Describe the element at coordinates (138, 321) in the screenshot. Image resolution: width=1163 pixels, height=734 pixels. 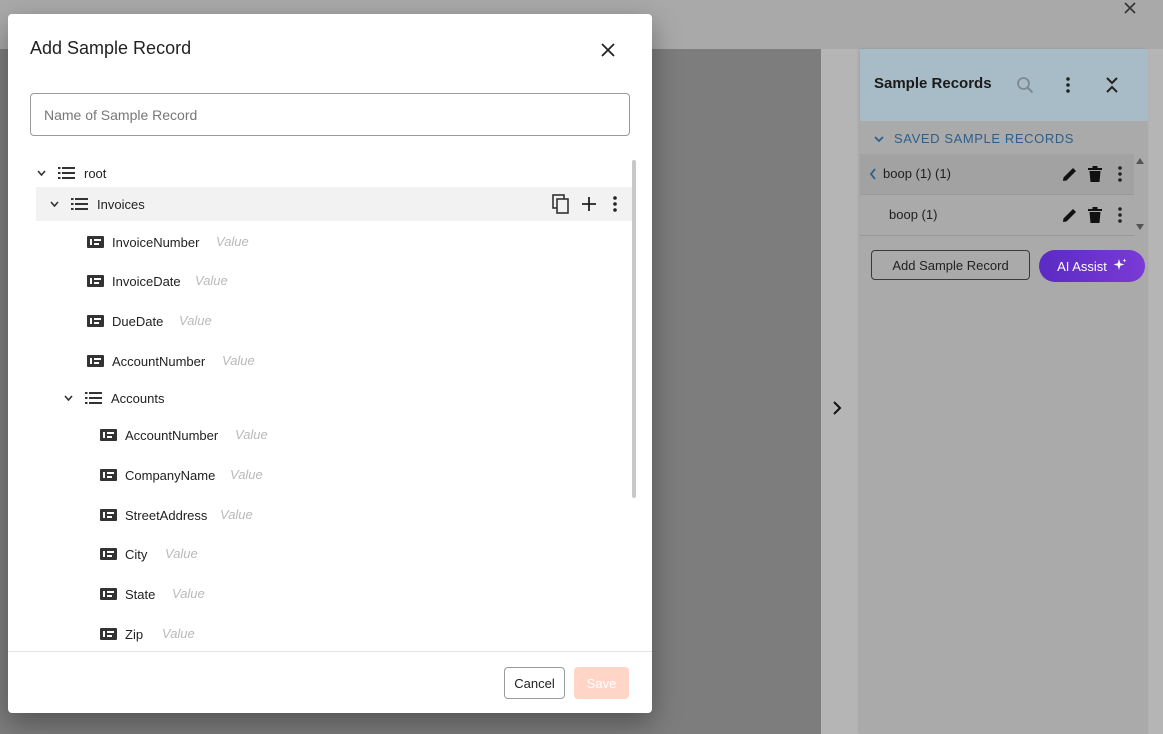
I see `field-label: DueDate` at that location.